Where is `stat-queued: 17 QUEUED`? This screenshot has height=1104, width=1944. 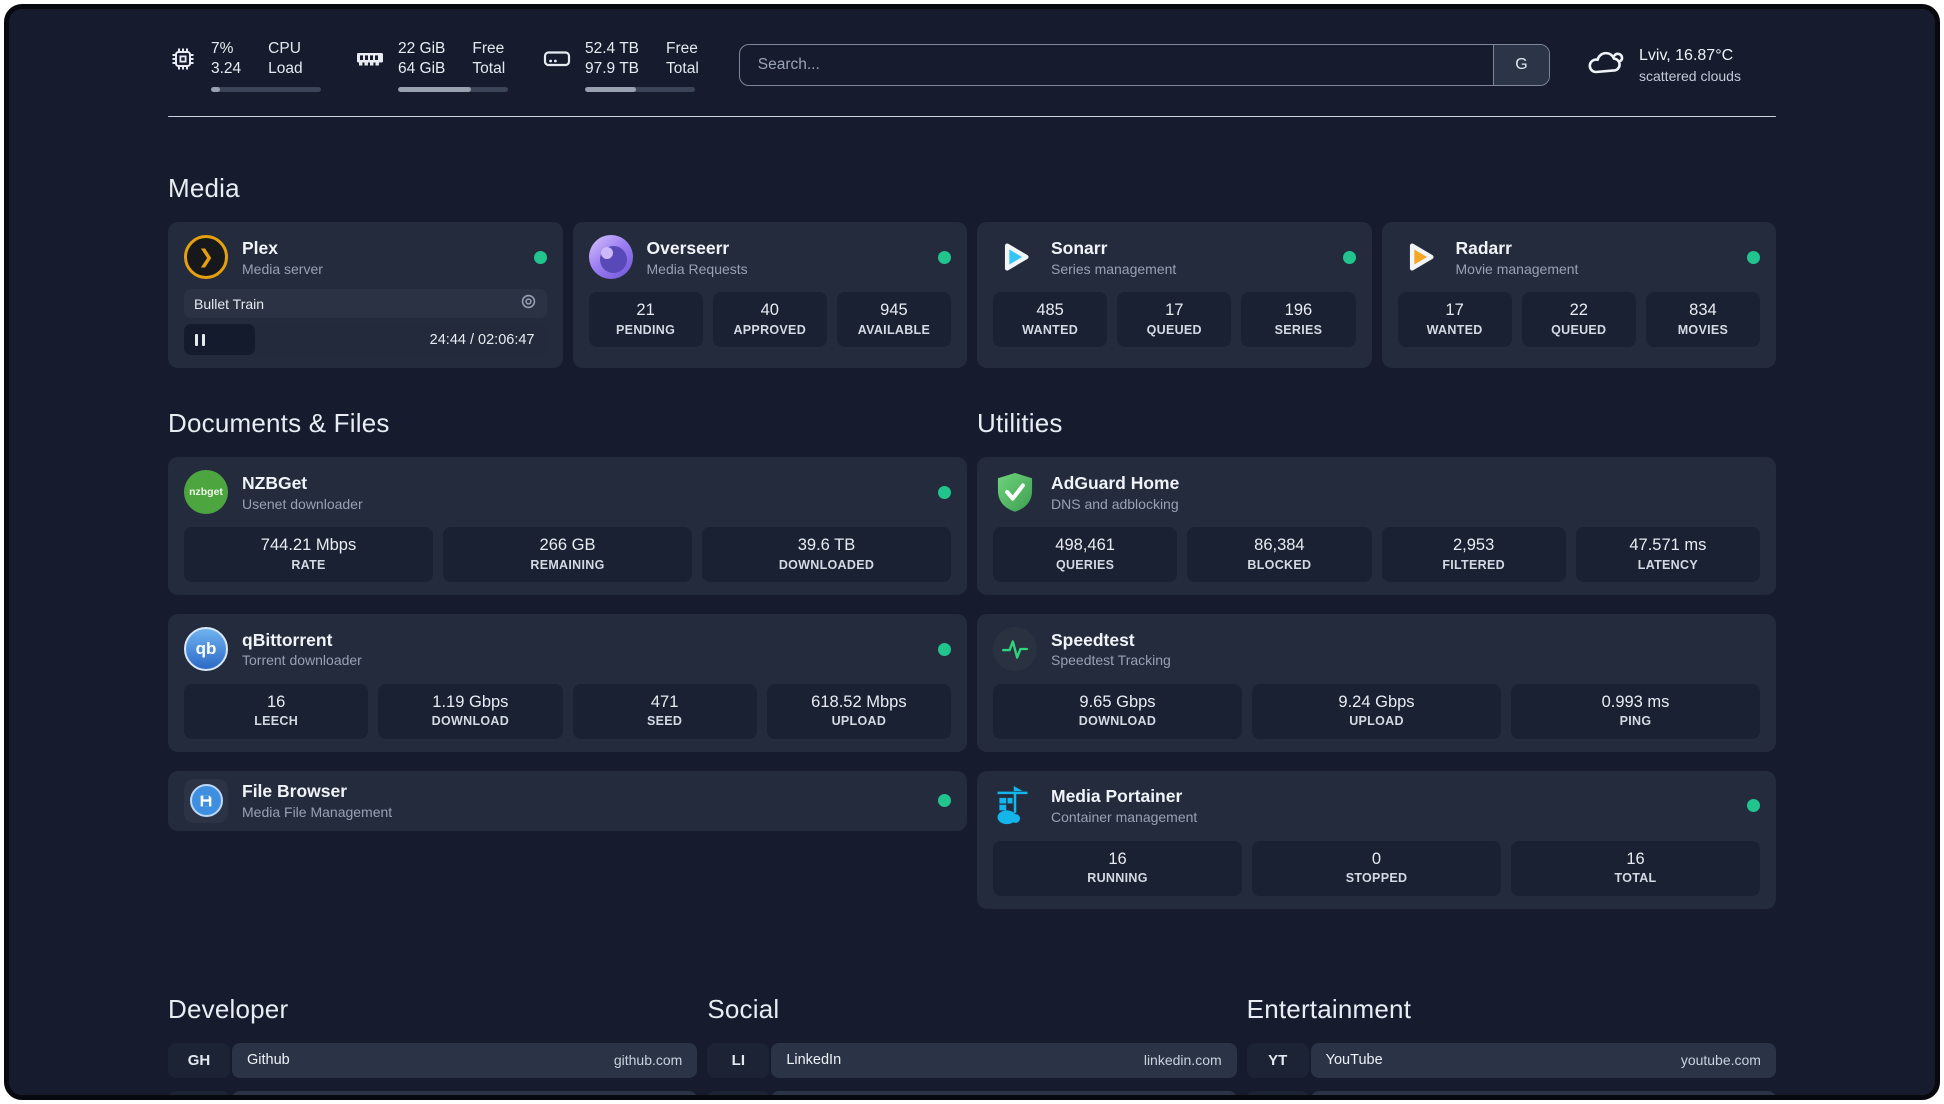 stat-queued: 17 QUEUED is located at coordinates (1174, 320).